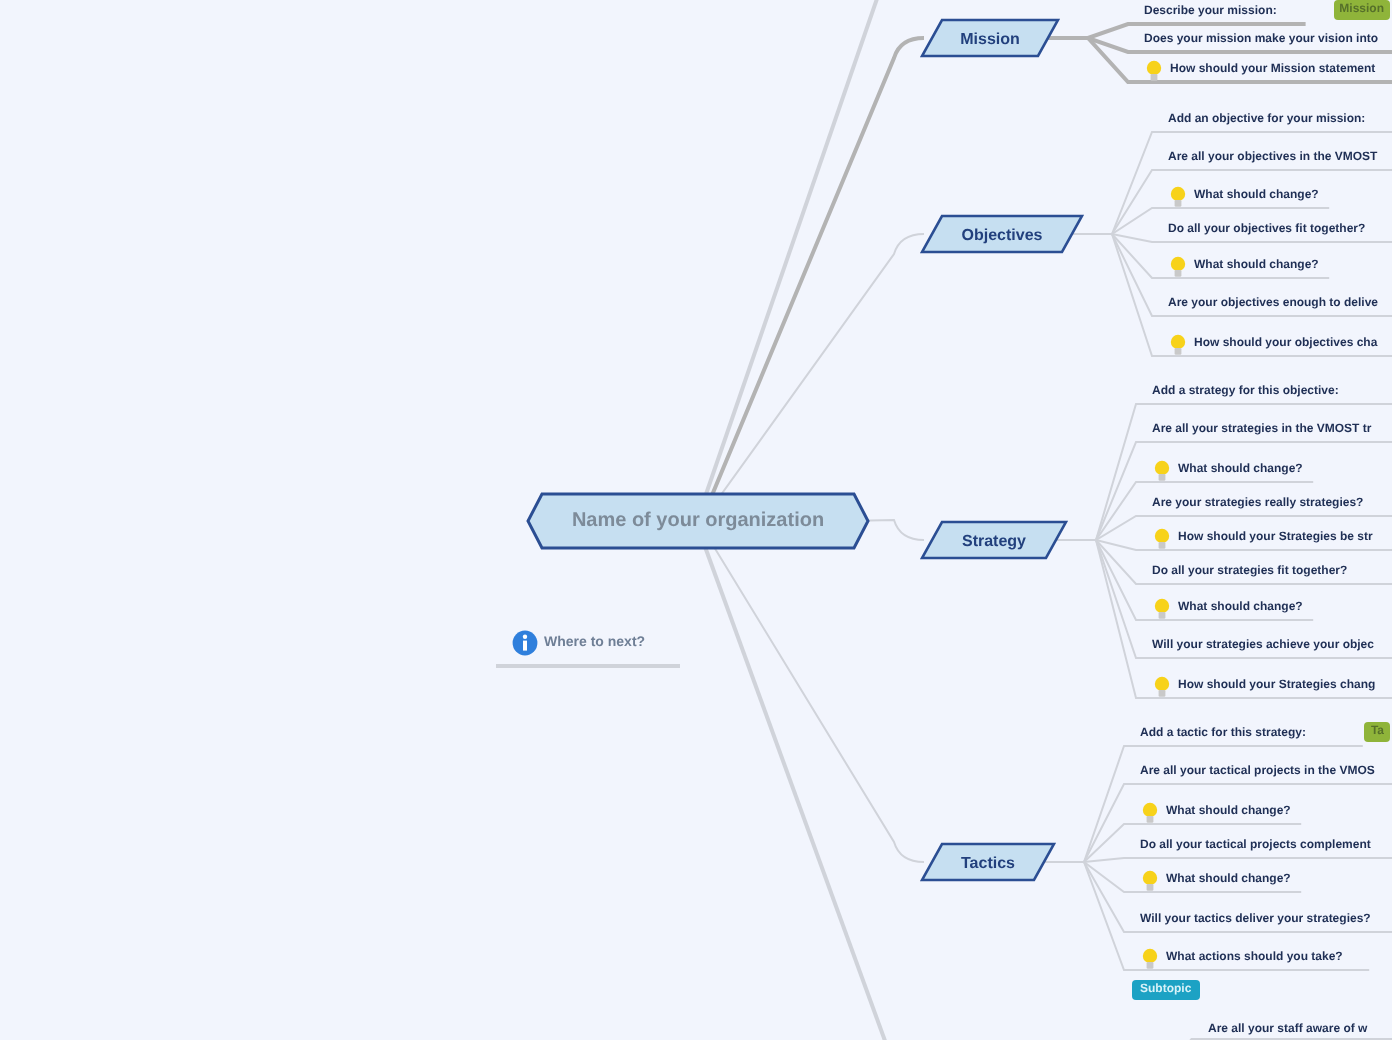 The width and height of the screenshot is (1392, 1040). What do you see at coordinates (990, 38) in the screenshot?
I see `main-topic: Mission` at bounding box center [990, 38].